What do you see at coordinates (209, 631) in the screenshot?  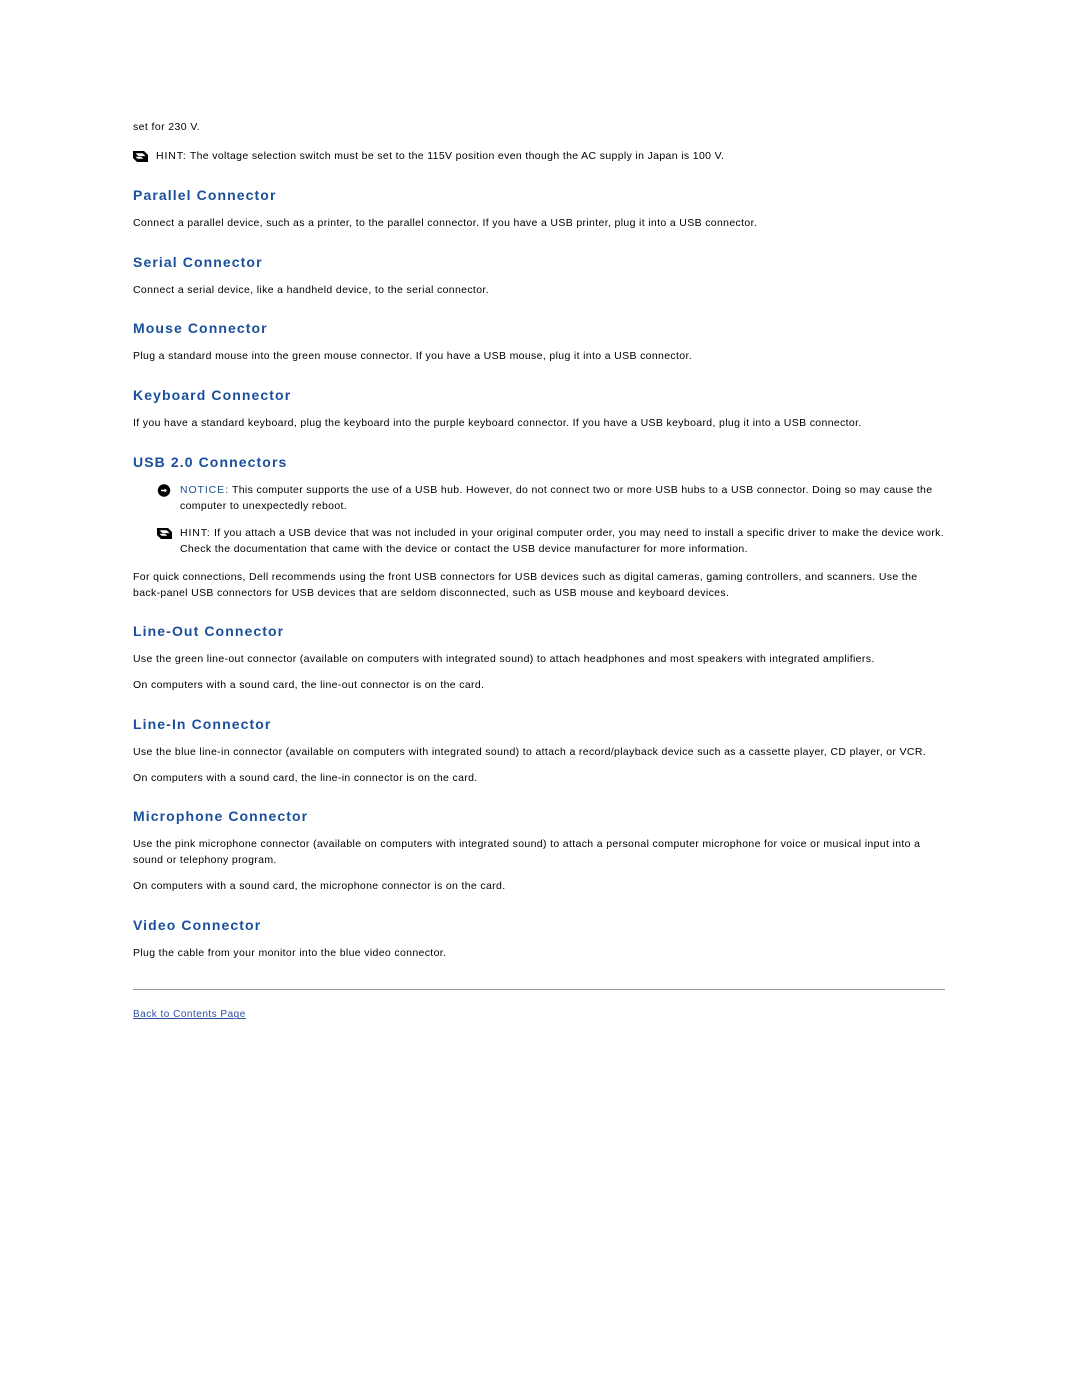 I see `heading-line-out-connector: Line-Out Connector` at bounding box center [209, 631].